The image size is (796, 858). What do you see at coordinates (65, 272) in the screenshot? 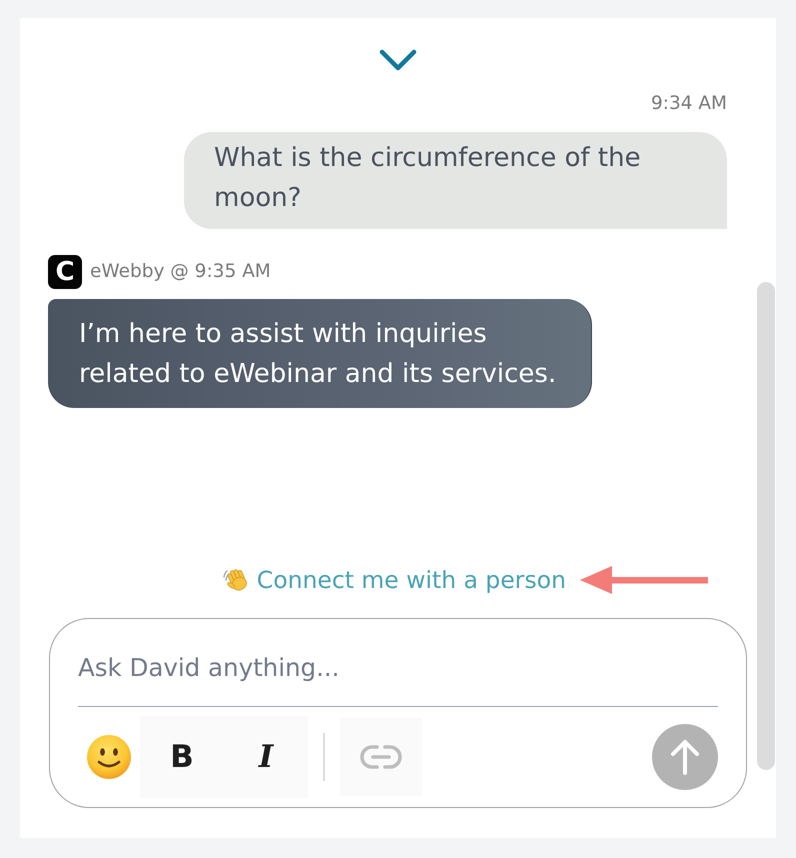
I see `bot-avatar: C` at bounding box center [65, 272].